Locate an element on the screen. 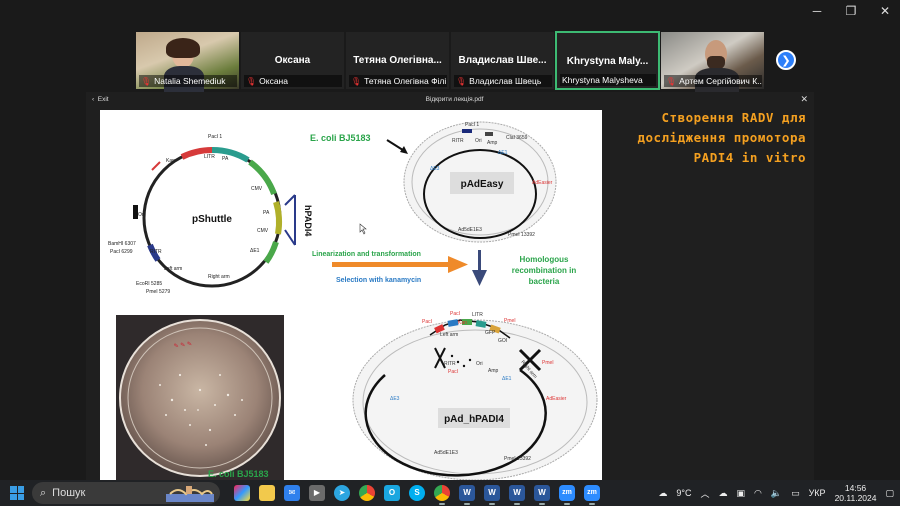 The image size is (900, 506). pad-hpadi4-name: pAd_hPADI4 is located at coordinates (474, 419).